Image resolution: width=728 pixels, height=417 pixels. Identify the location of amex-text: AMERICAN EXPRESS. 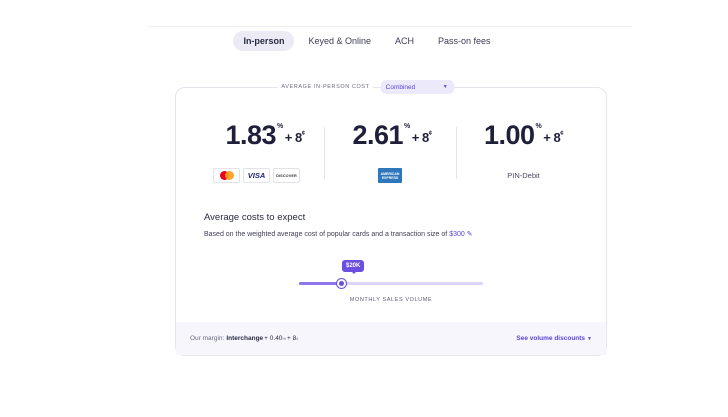
(390, 175).